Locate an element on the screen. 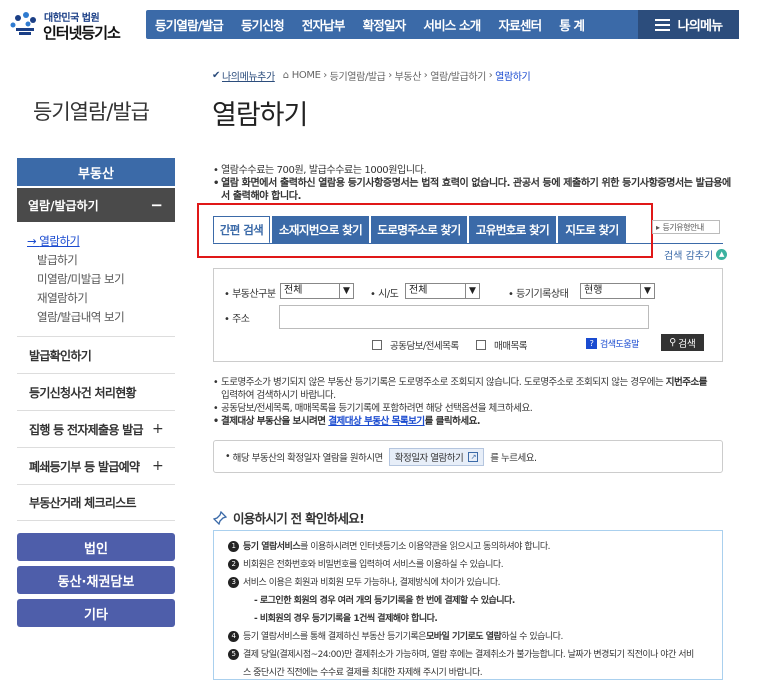  sidebar-submenu: 열람하기 발급하기 미열람/미발급 보기 재열람하기 열람/발급내역 보기 is located at coordinates (76, 281).